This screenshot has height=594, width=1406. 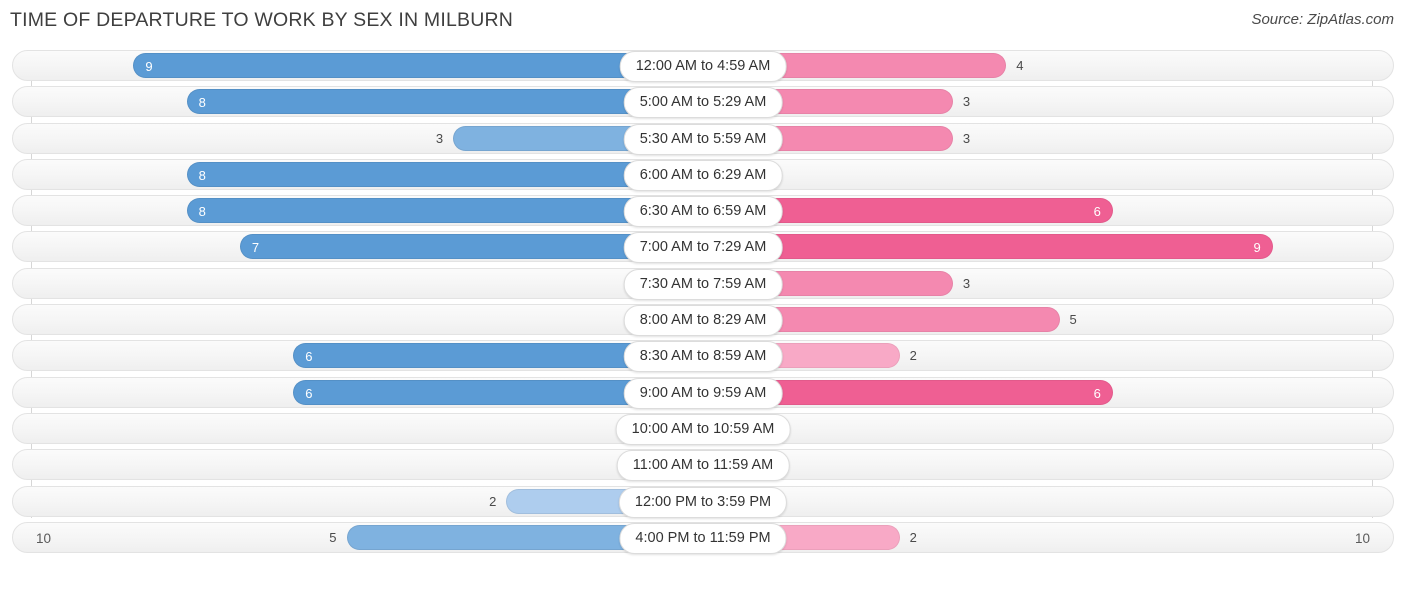 I want to click on category-label: 9:00 AM to 9:59 AM, so click(x=703, y=393).